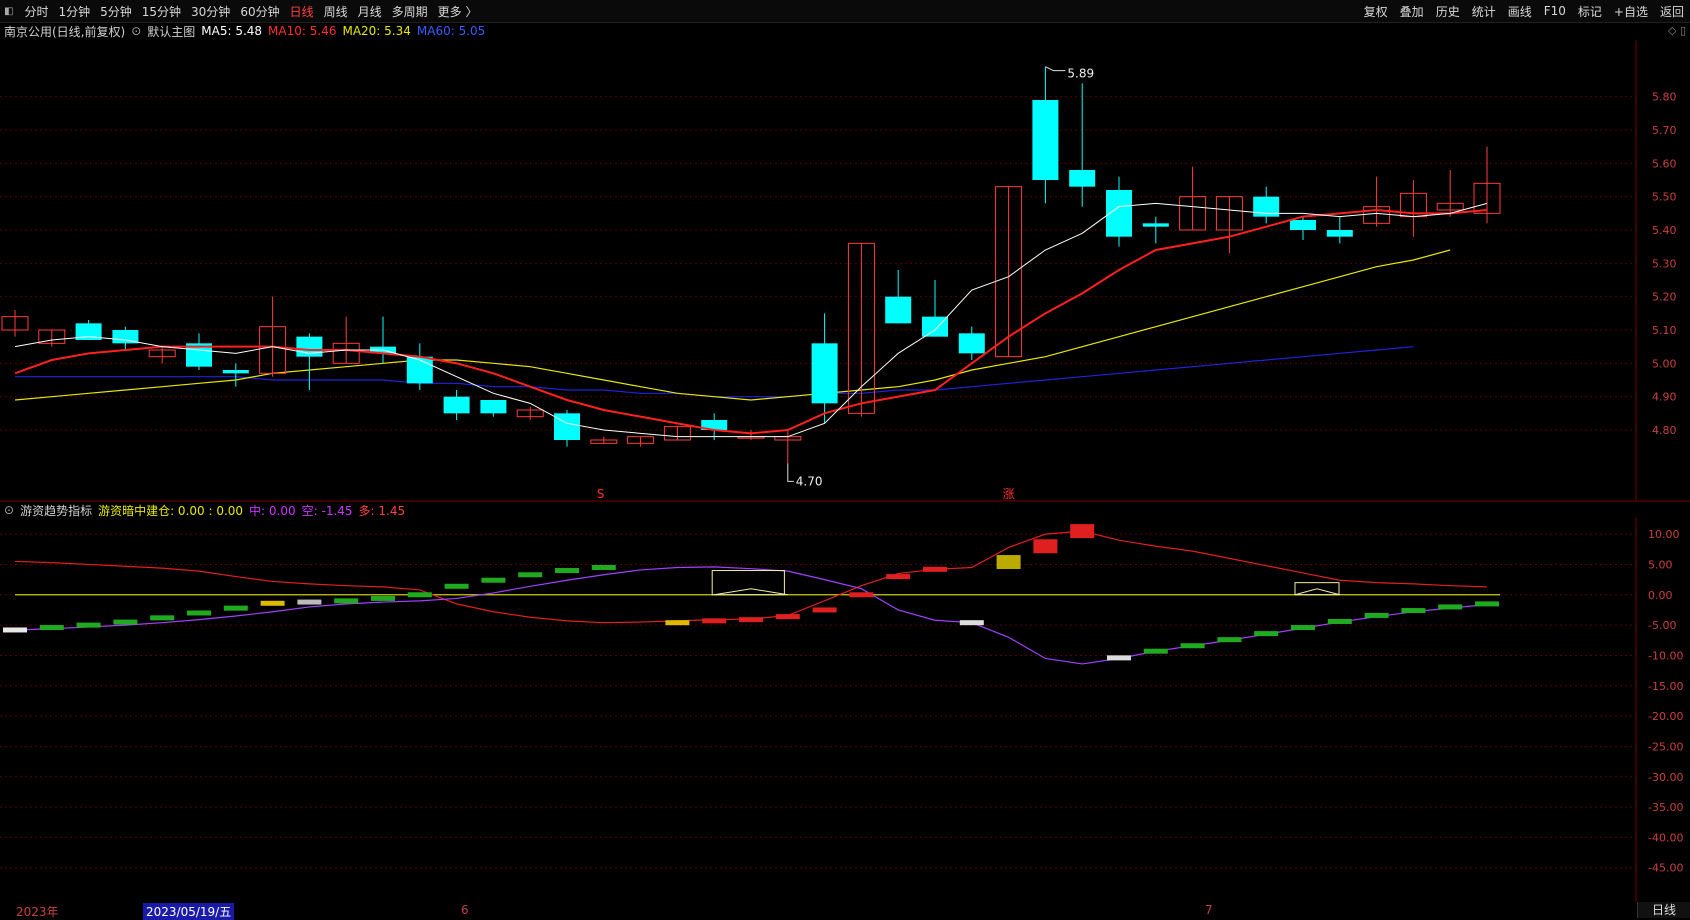 The width and height of the screenshot is (1690, 920). Describe the element at coordinates (189, 911) in the screenshot. I see `cursor-date: 2023/05/19/五` at that location.